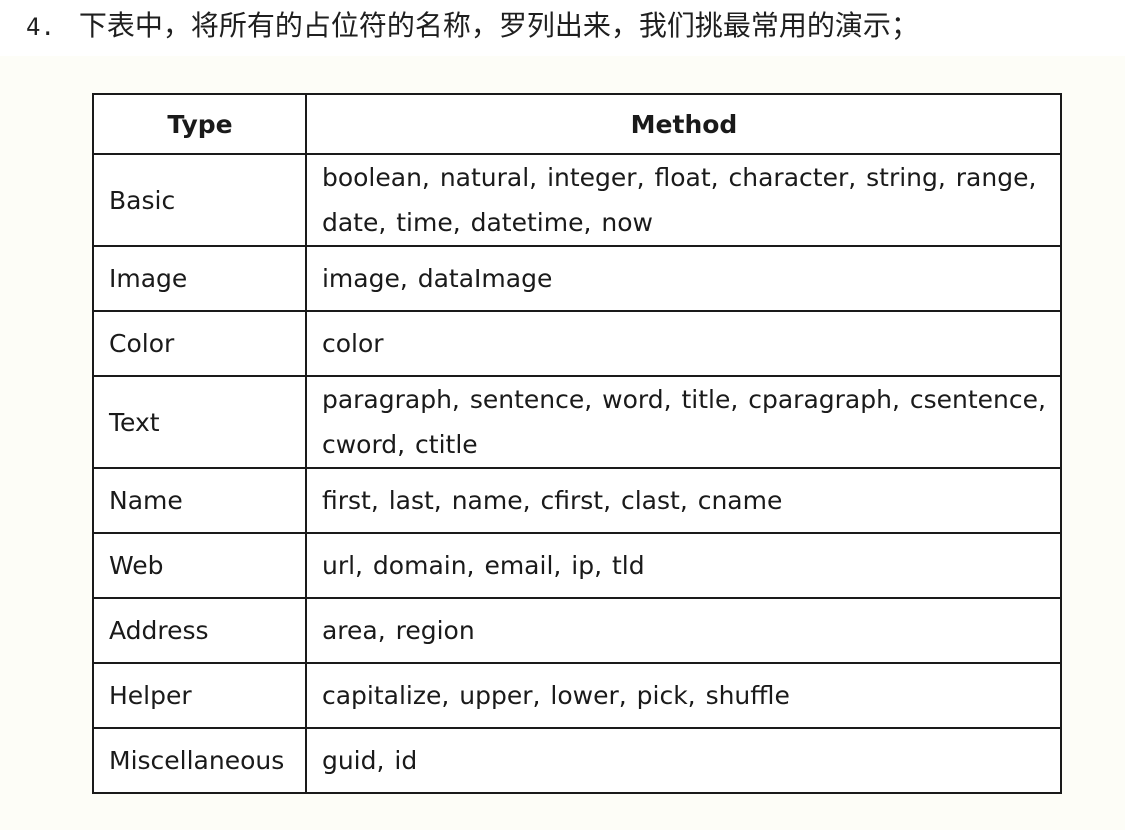 This screenshot has height=830, width=1125. Describe the element at coordinates (683, 124) in the screenshot. I see `header-method: Method` at that location.